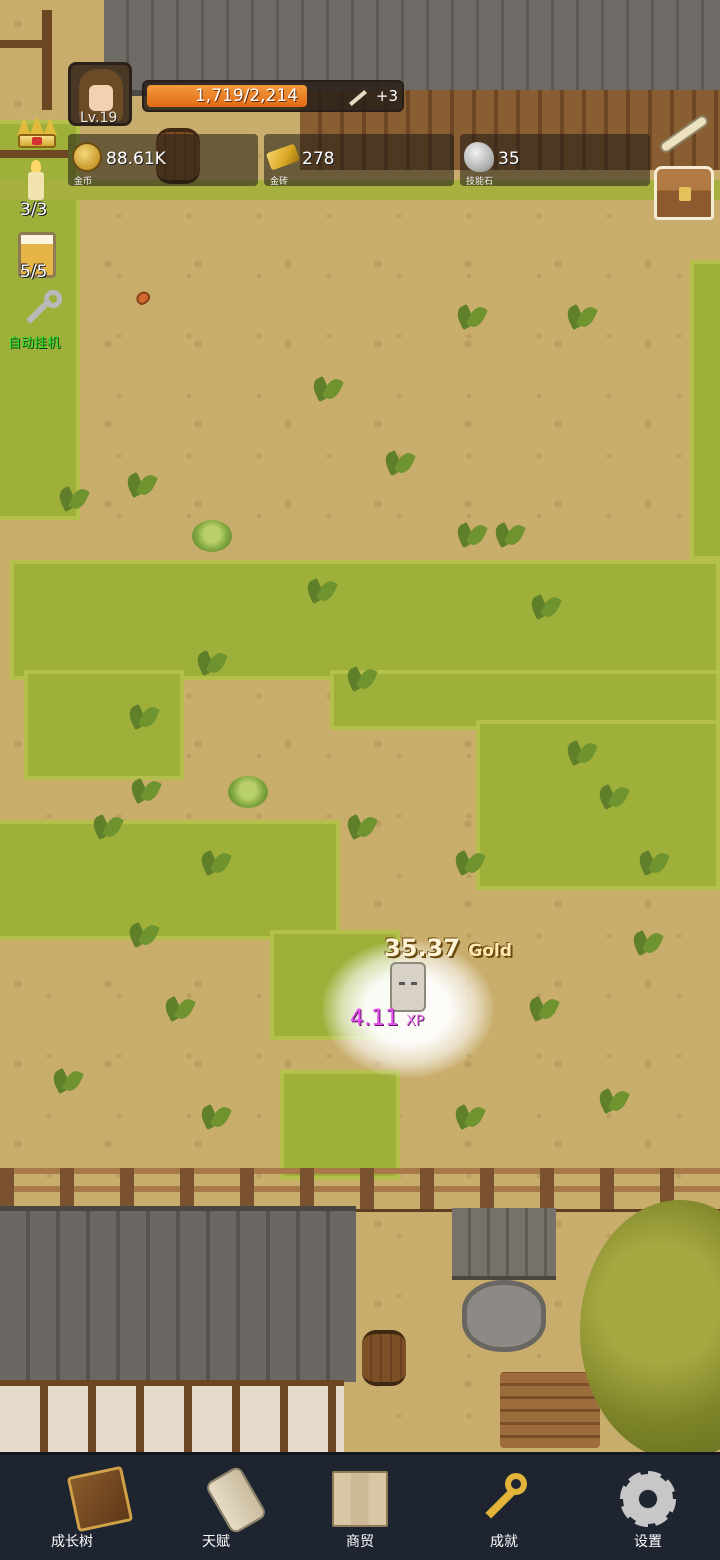 The width and height of the screenshot is (720, 1560). What do you see at coordinates (72, 1542) in the screenshot?
I see `nav-label: 成长树` at bounding box center [72, 1542].